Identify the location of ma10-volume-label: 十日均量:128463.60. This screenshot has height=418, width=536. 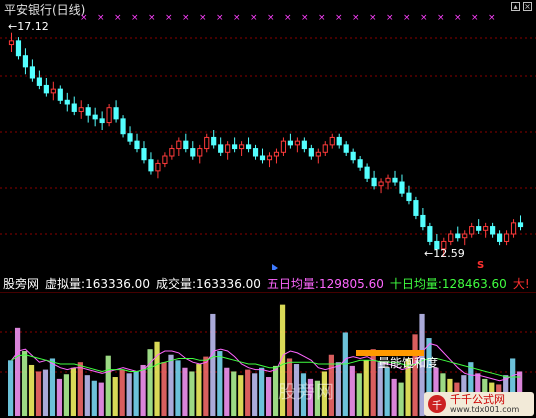
(448, 283).